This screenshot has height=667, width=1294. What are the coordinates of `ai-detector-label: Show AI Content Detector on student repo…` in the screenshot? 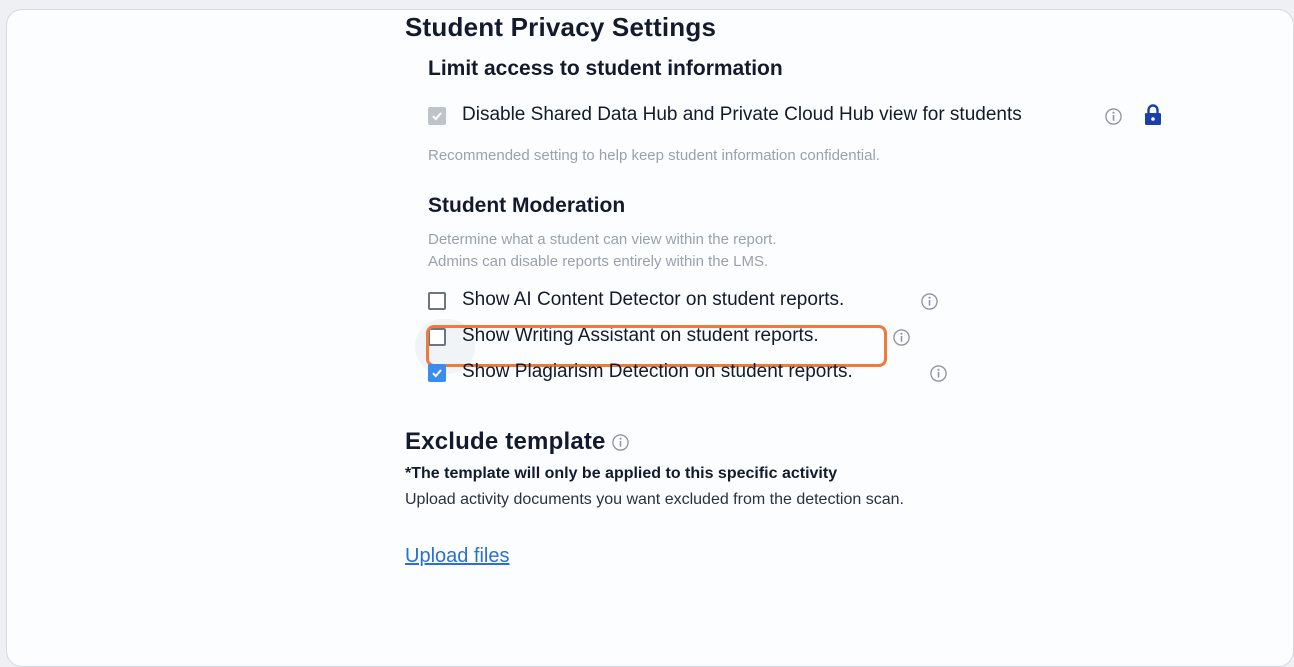 It's located at (653, 299).